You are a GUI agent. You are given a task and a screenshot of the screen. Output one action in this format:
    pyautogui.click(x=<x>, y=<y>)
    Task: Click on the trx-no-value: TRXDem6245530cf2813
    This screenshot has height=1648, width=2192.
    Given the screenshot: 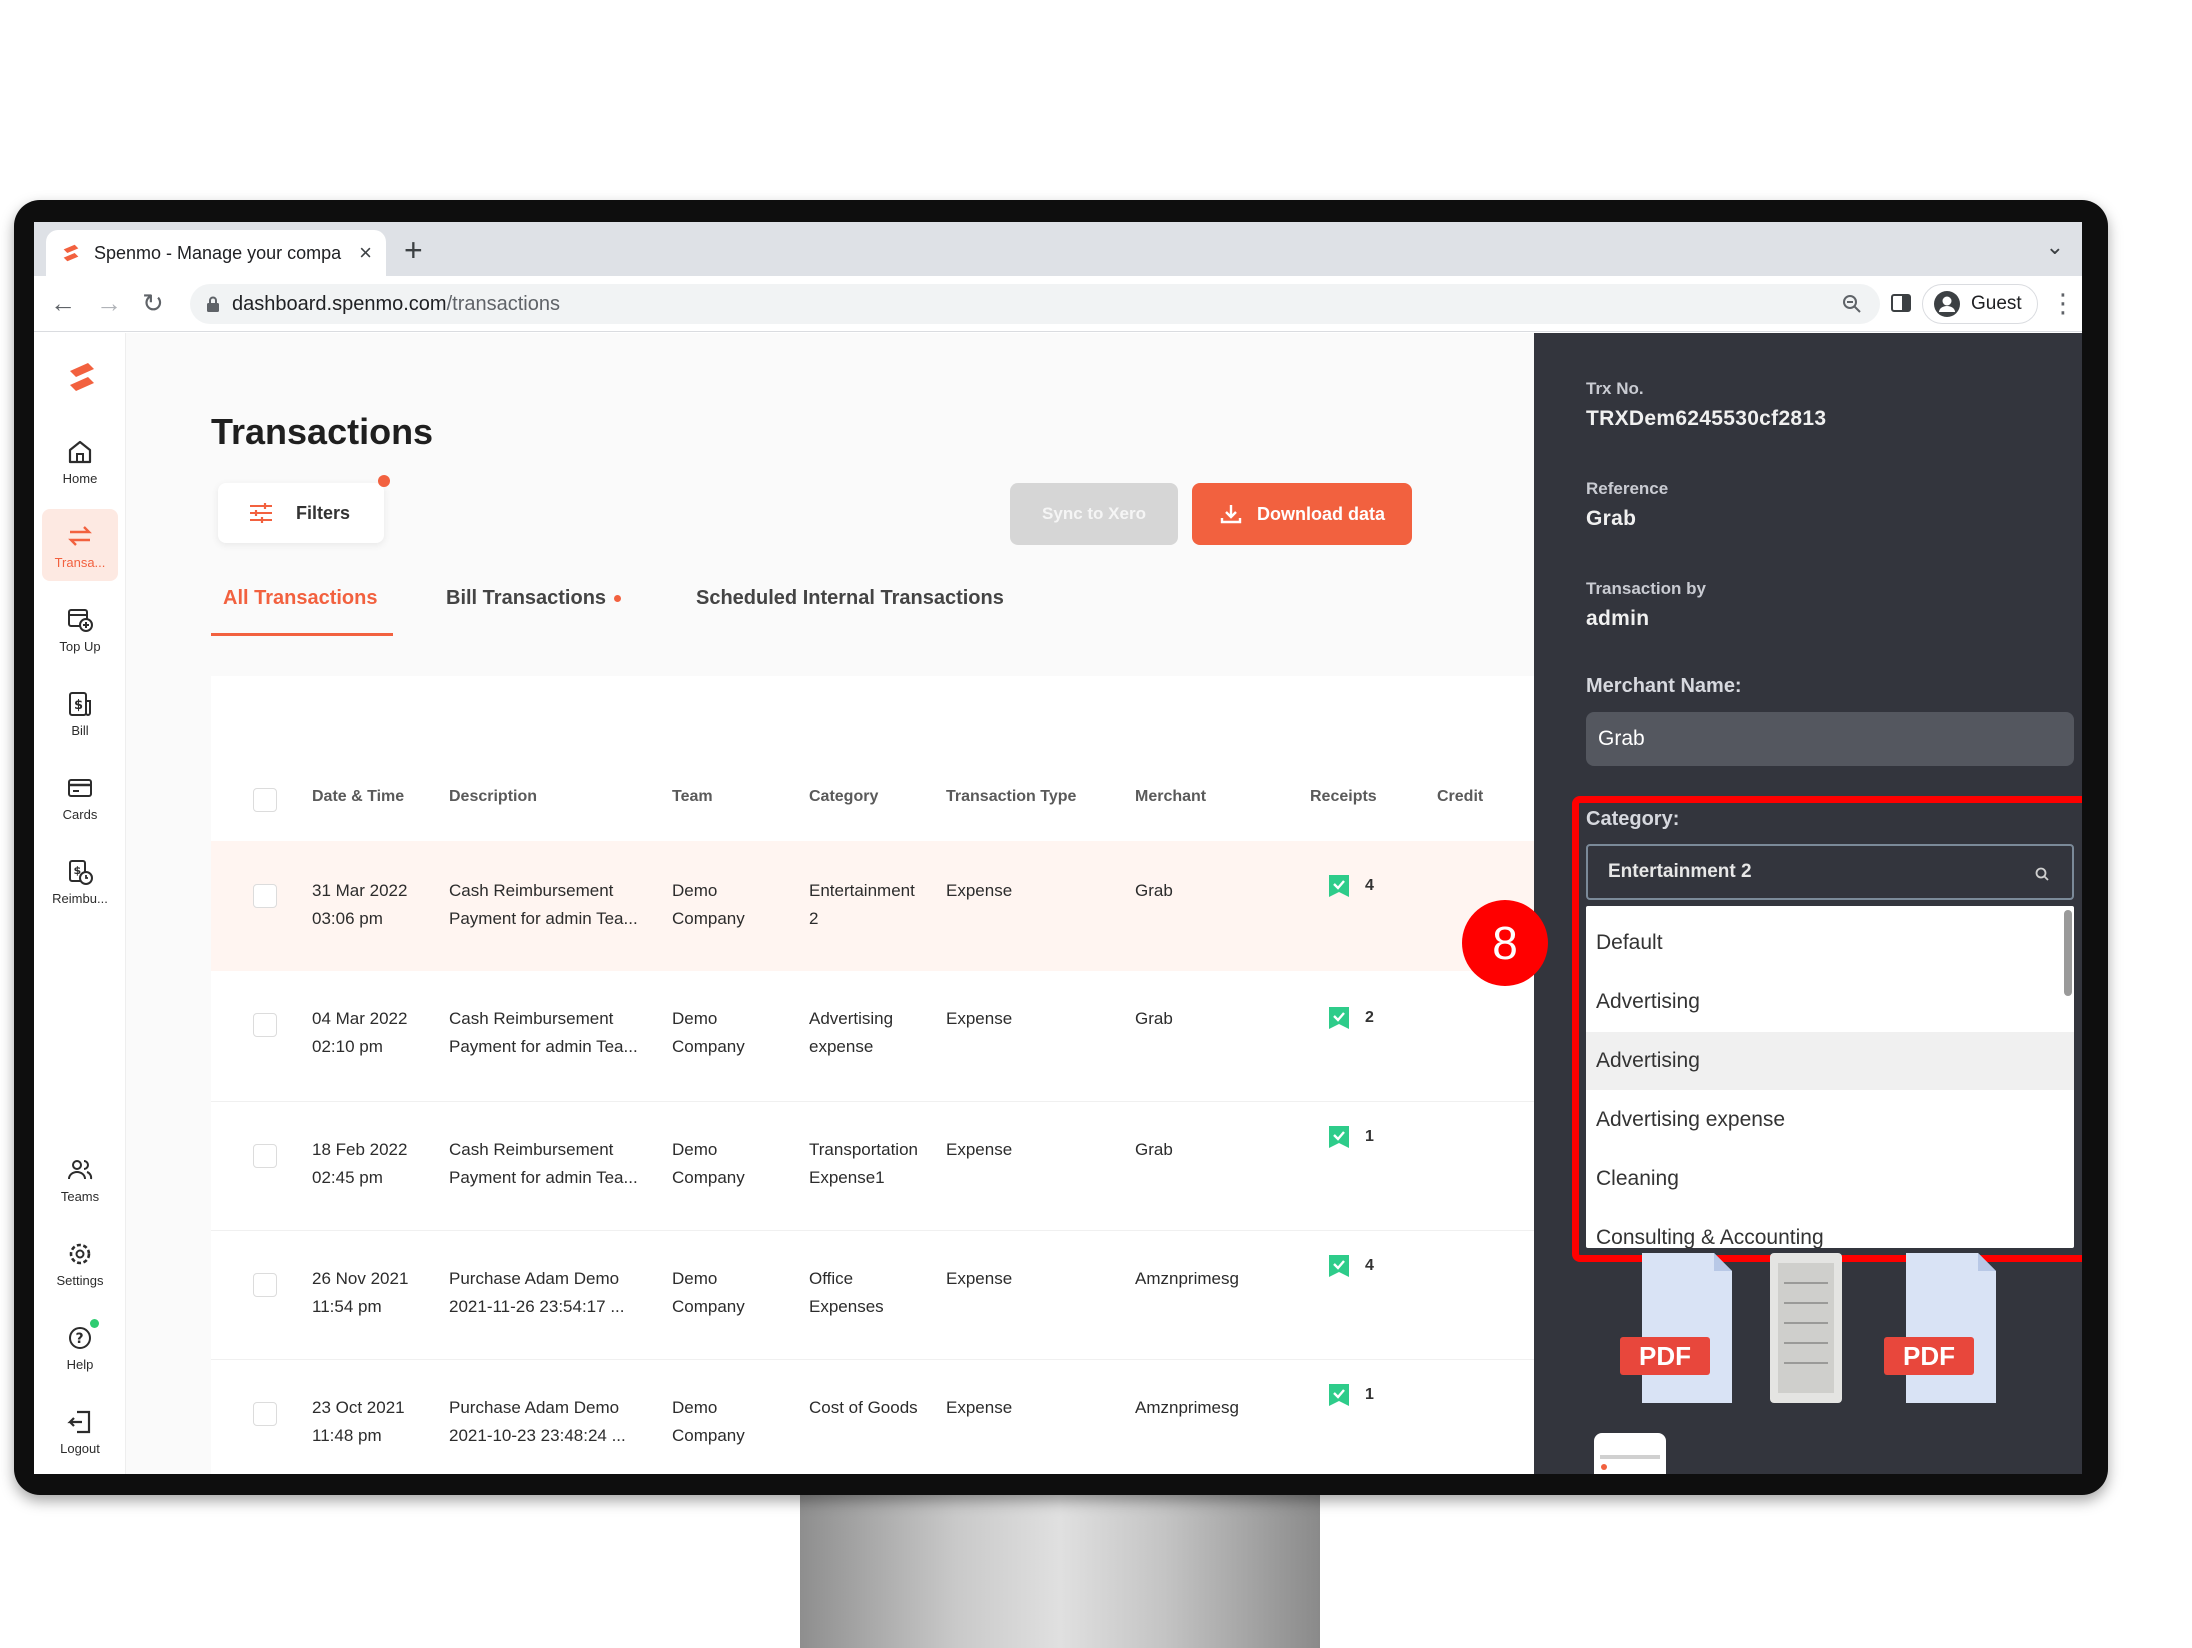 What is the action you would take?
    pyautogui.click(x=1706, y=418)
    